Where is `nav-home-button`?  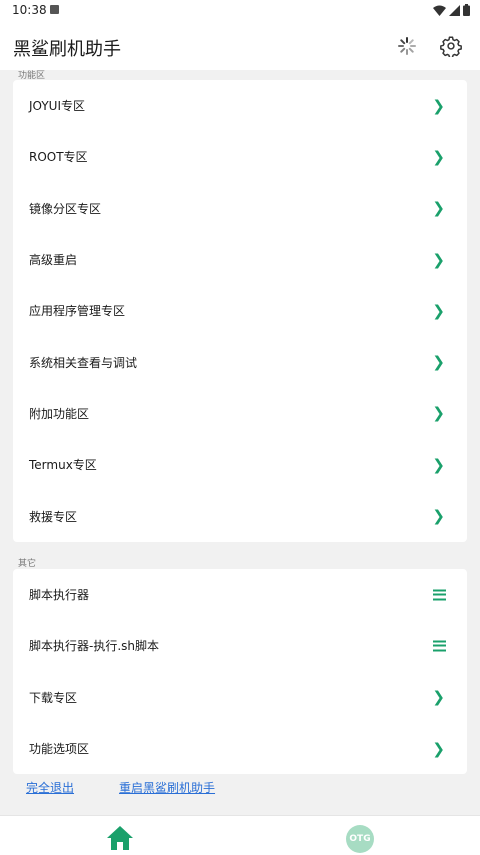
nav-home-button is located at coordinates (120, 838).